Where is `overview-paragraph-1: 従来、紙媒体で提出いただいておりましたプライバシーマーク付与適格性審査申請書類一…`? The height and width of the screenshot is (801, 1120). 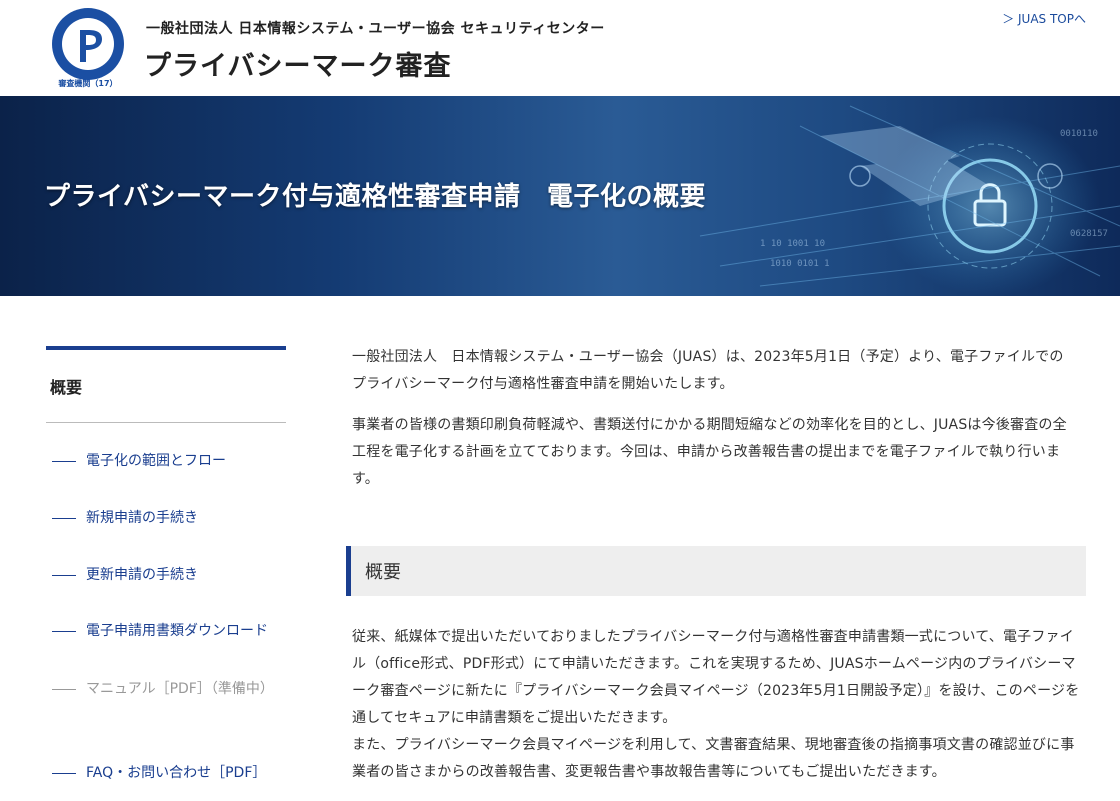 overview-paragraph-1: 従来、紙媒体で提出いただいておりましたプライバシーマーク付与適格性審査申請書類一… is located at coordinates (716, 677).